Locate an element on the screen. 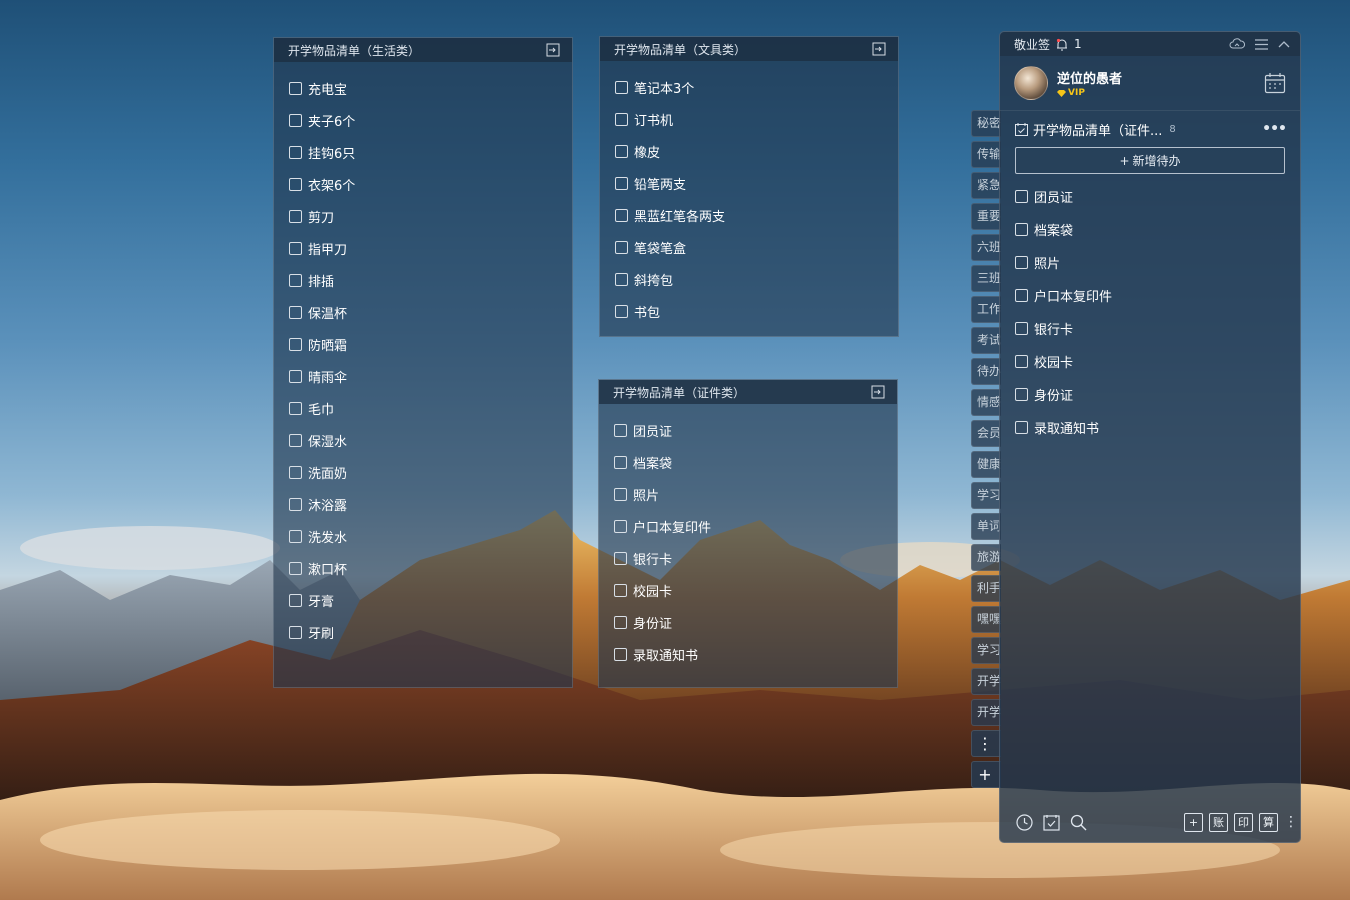 Image resolution: width=1350 pixels, height=900 pixels. calendar-icon is located at coordinates (1275, 83).